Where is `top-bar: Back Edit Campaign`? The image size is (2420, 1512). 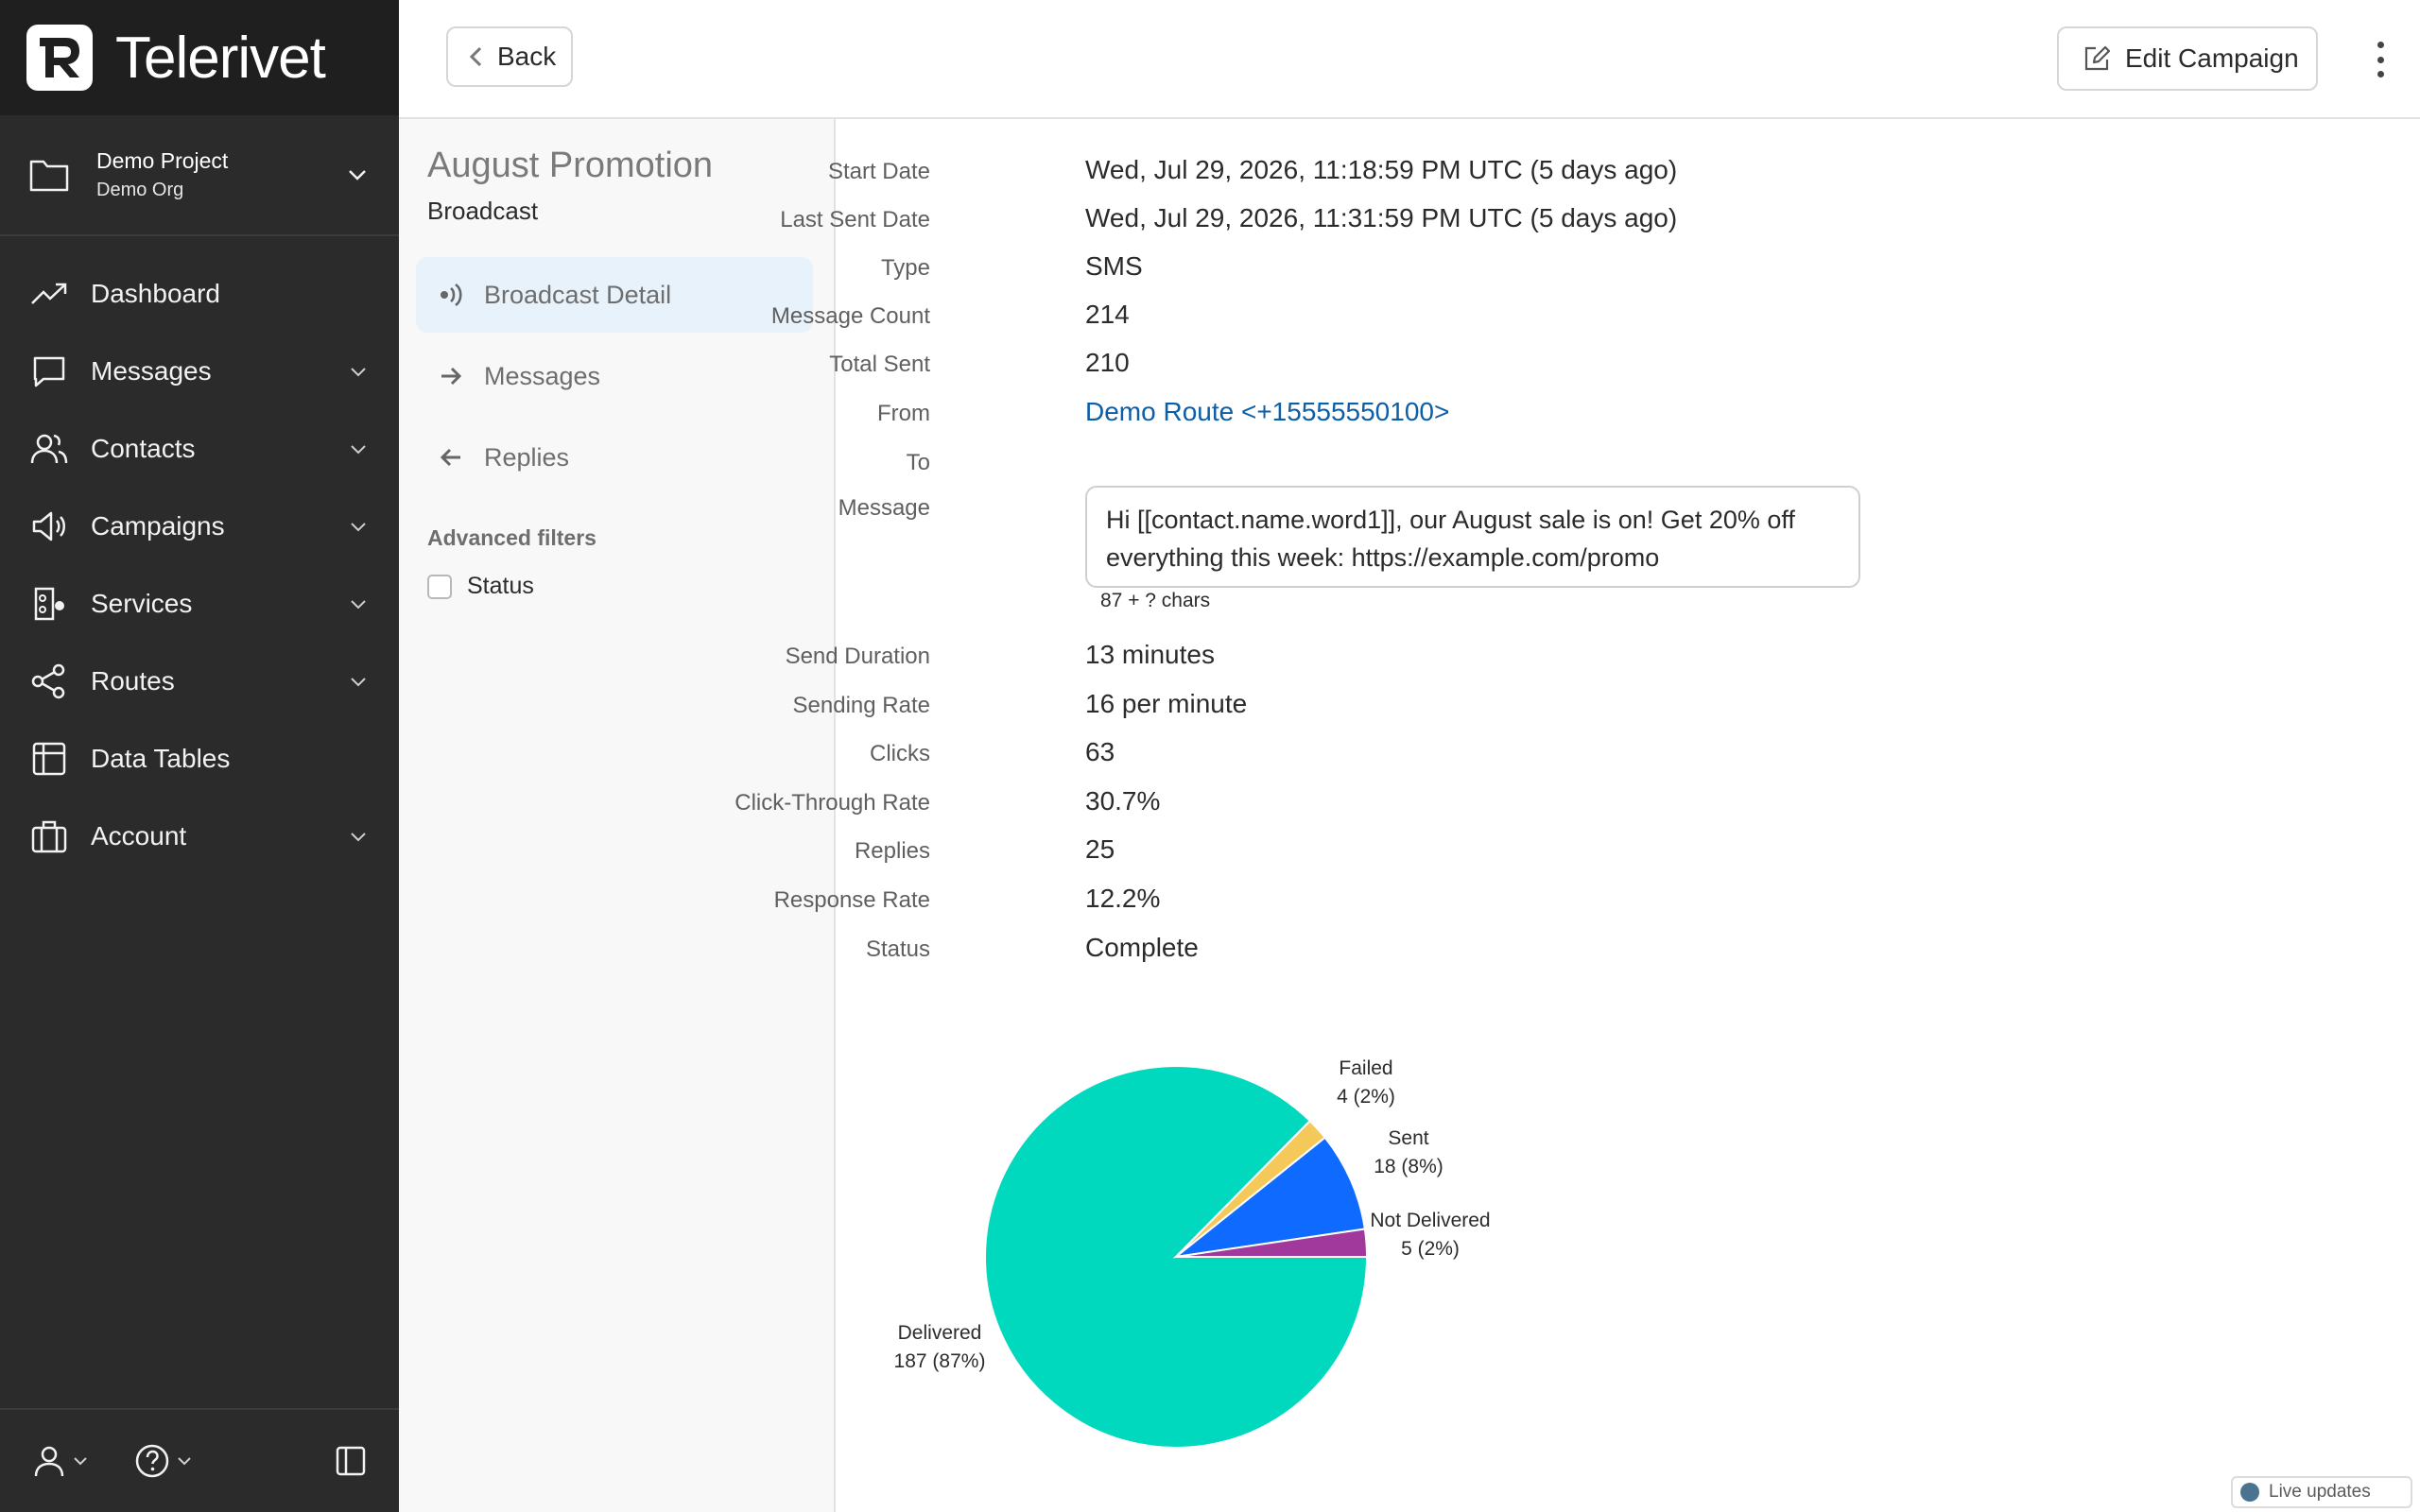
top-bar: Back Edit Campaign is located at coordinates (1409, 59).